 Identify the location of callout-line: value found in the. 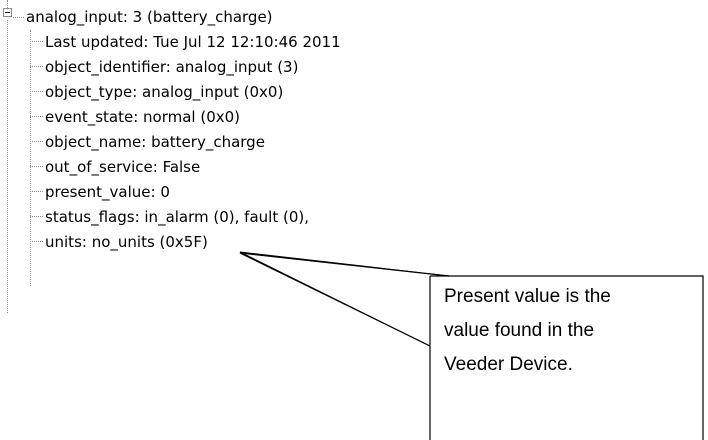
(519, 330).